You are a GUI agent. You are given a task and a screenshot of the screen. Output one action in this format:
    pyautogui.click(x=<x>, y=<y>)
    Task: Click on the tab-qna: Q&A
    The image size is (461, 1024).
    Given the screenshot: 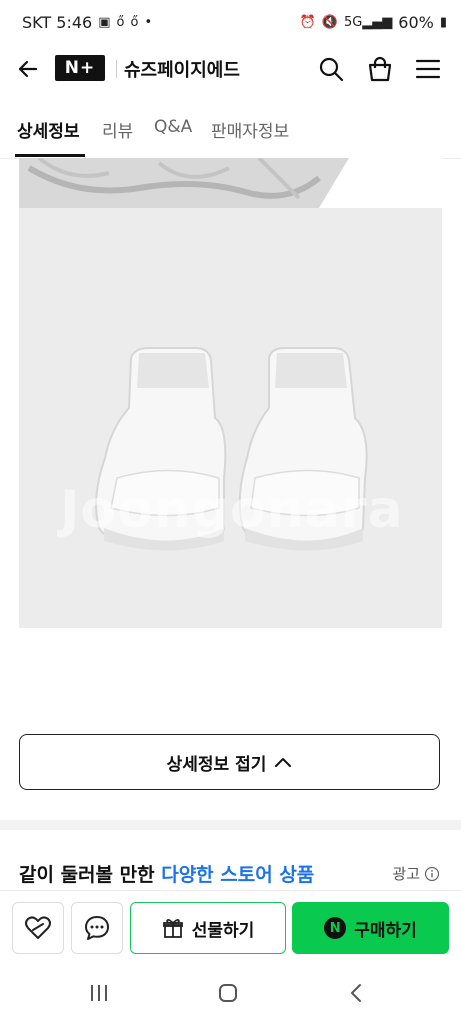 What is the action you would take?
    pyautogui.click(x=173, y=127)
    